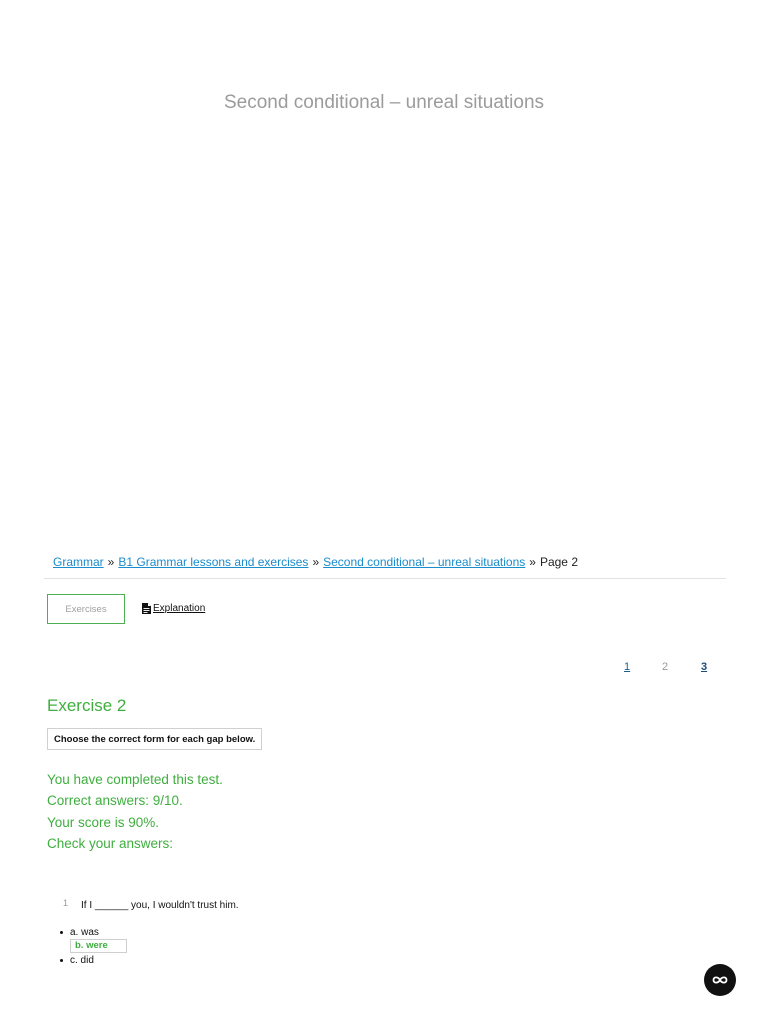  I want to click on option-c-label: c. did, so click(82, 960).